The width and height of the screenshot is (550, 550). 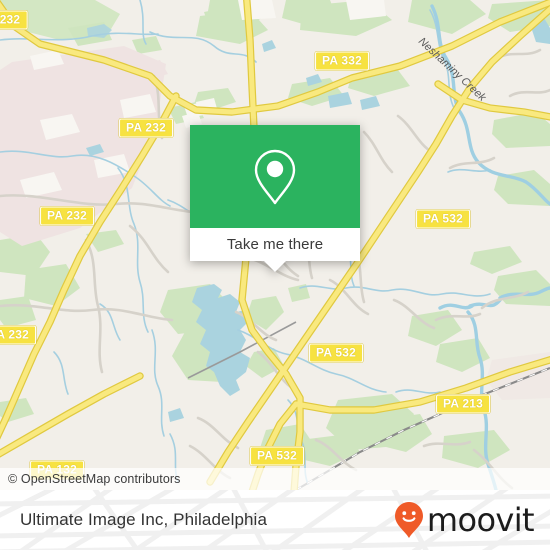 What do you see at coordinates (14, 20) in the screenshot?
I see `shield-pa-232-topleft: 232` at bounding box center [14, 20].